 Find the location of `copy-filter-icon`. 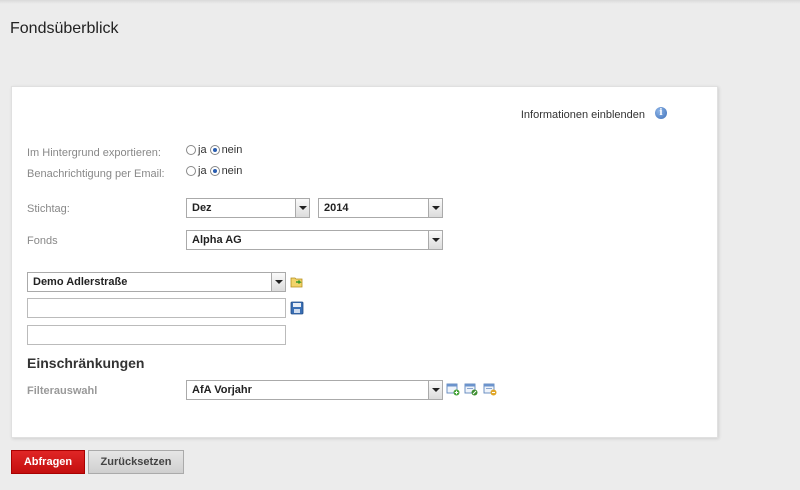

copy-filter-icon is located at coordinates (490, 389).